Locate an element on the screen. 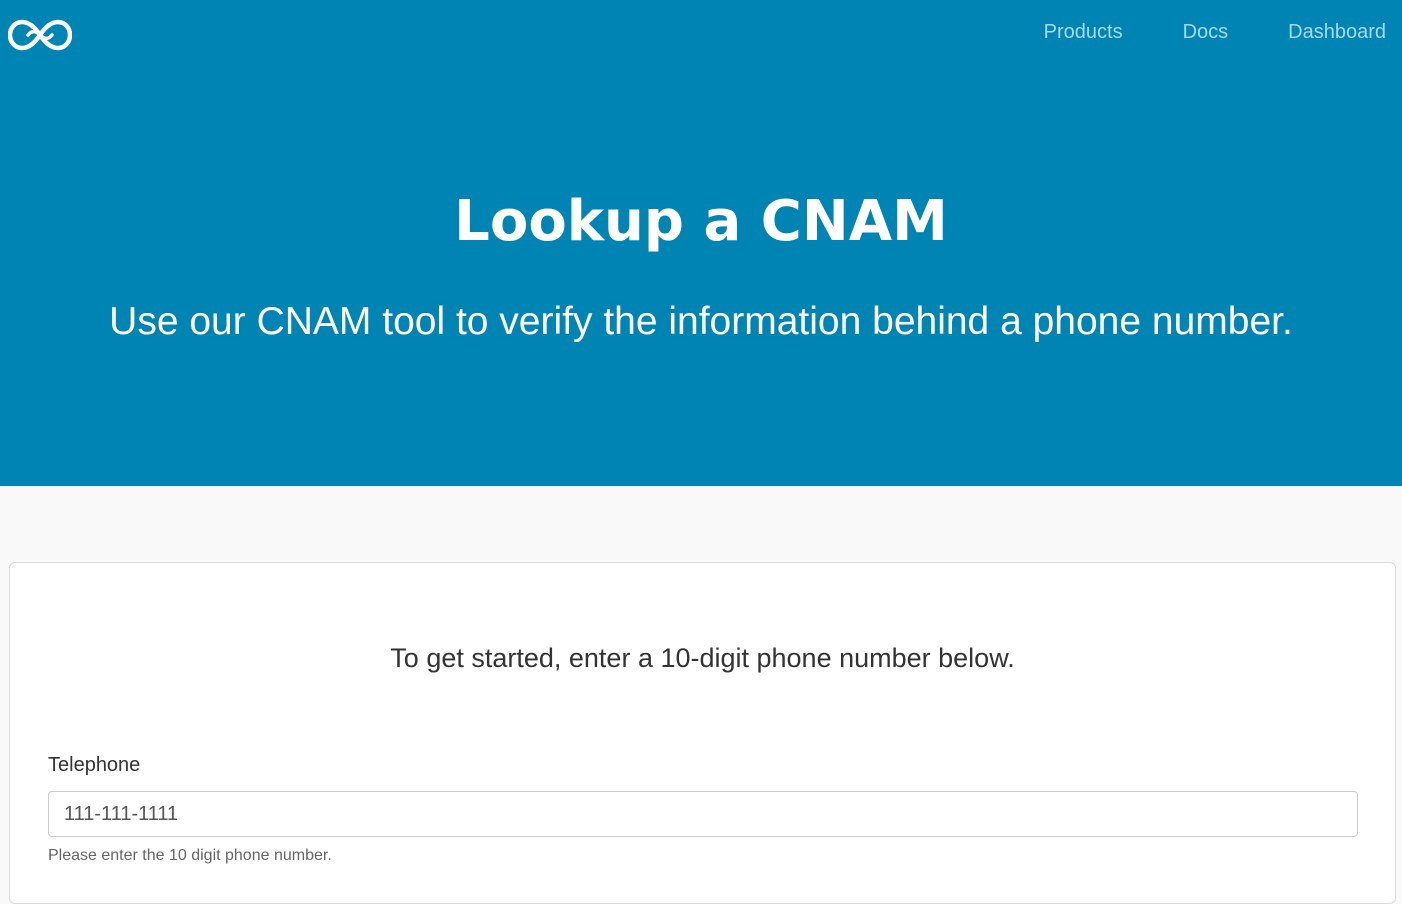 This screenshot has width=1402, height=904. nav-link-products: Products is located at coordinates (1083, 32).